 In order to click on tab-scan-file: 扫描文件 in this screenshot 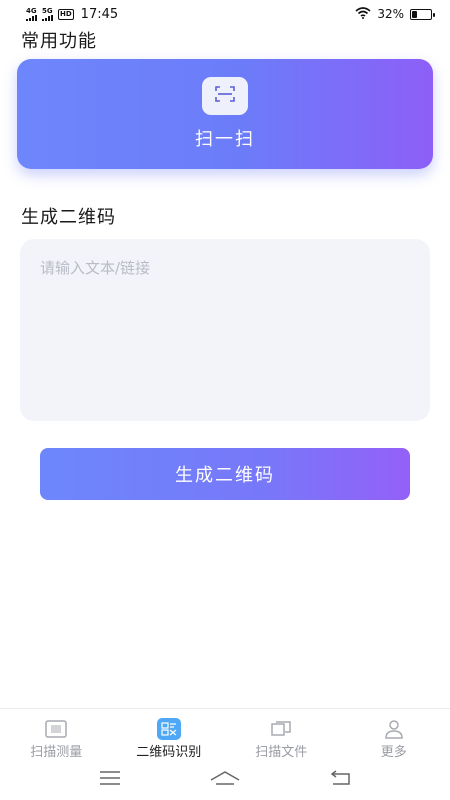, I will do `click(281, 734)`.